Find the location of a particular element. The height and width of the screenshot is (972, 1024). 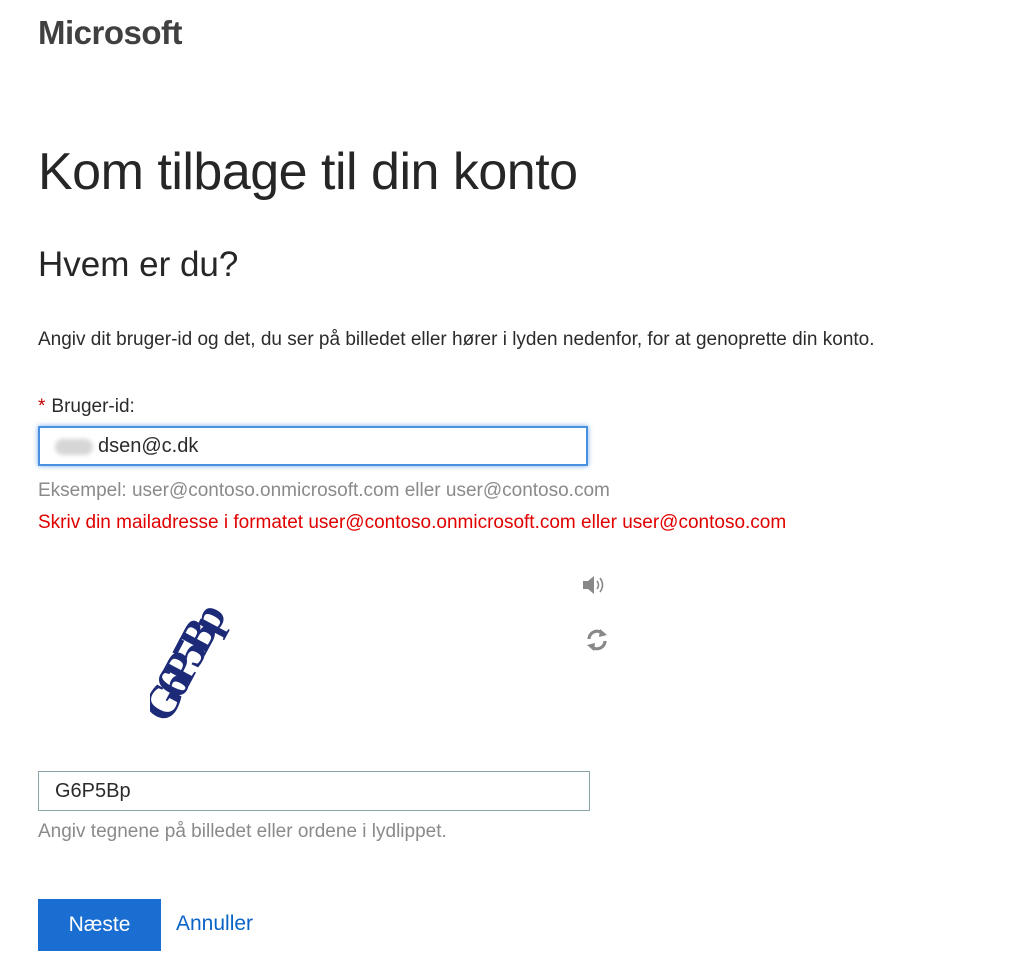

microsoft-logo: Microsoft is located at coordinates (110, 32).